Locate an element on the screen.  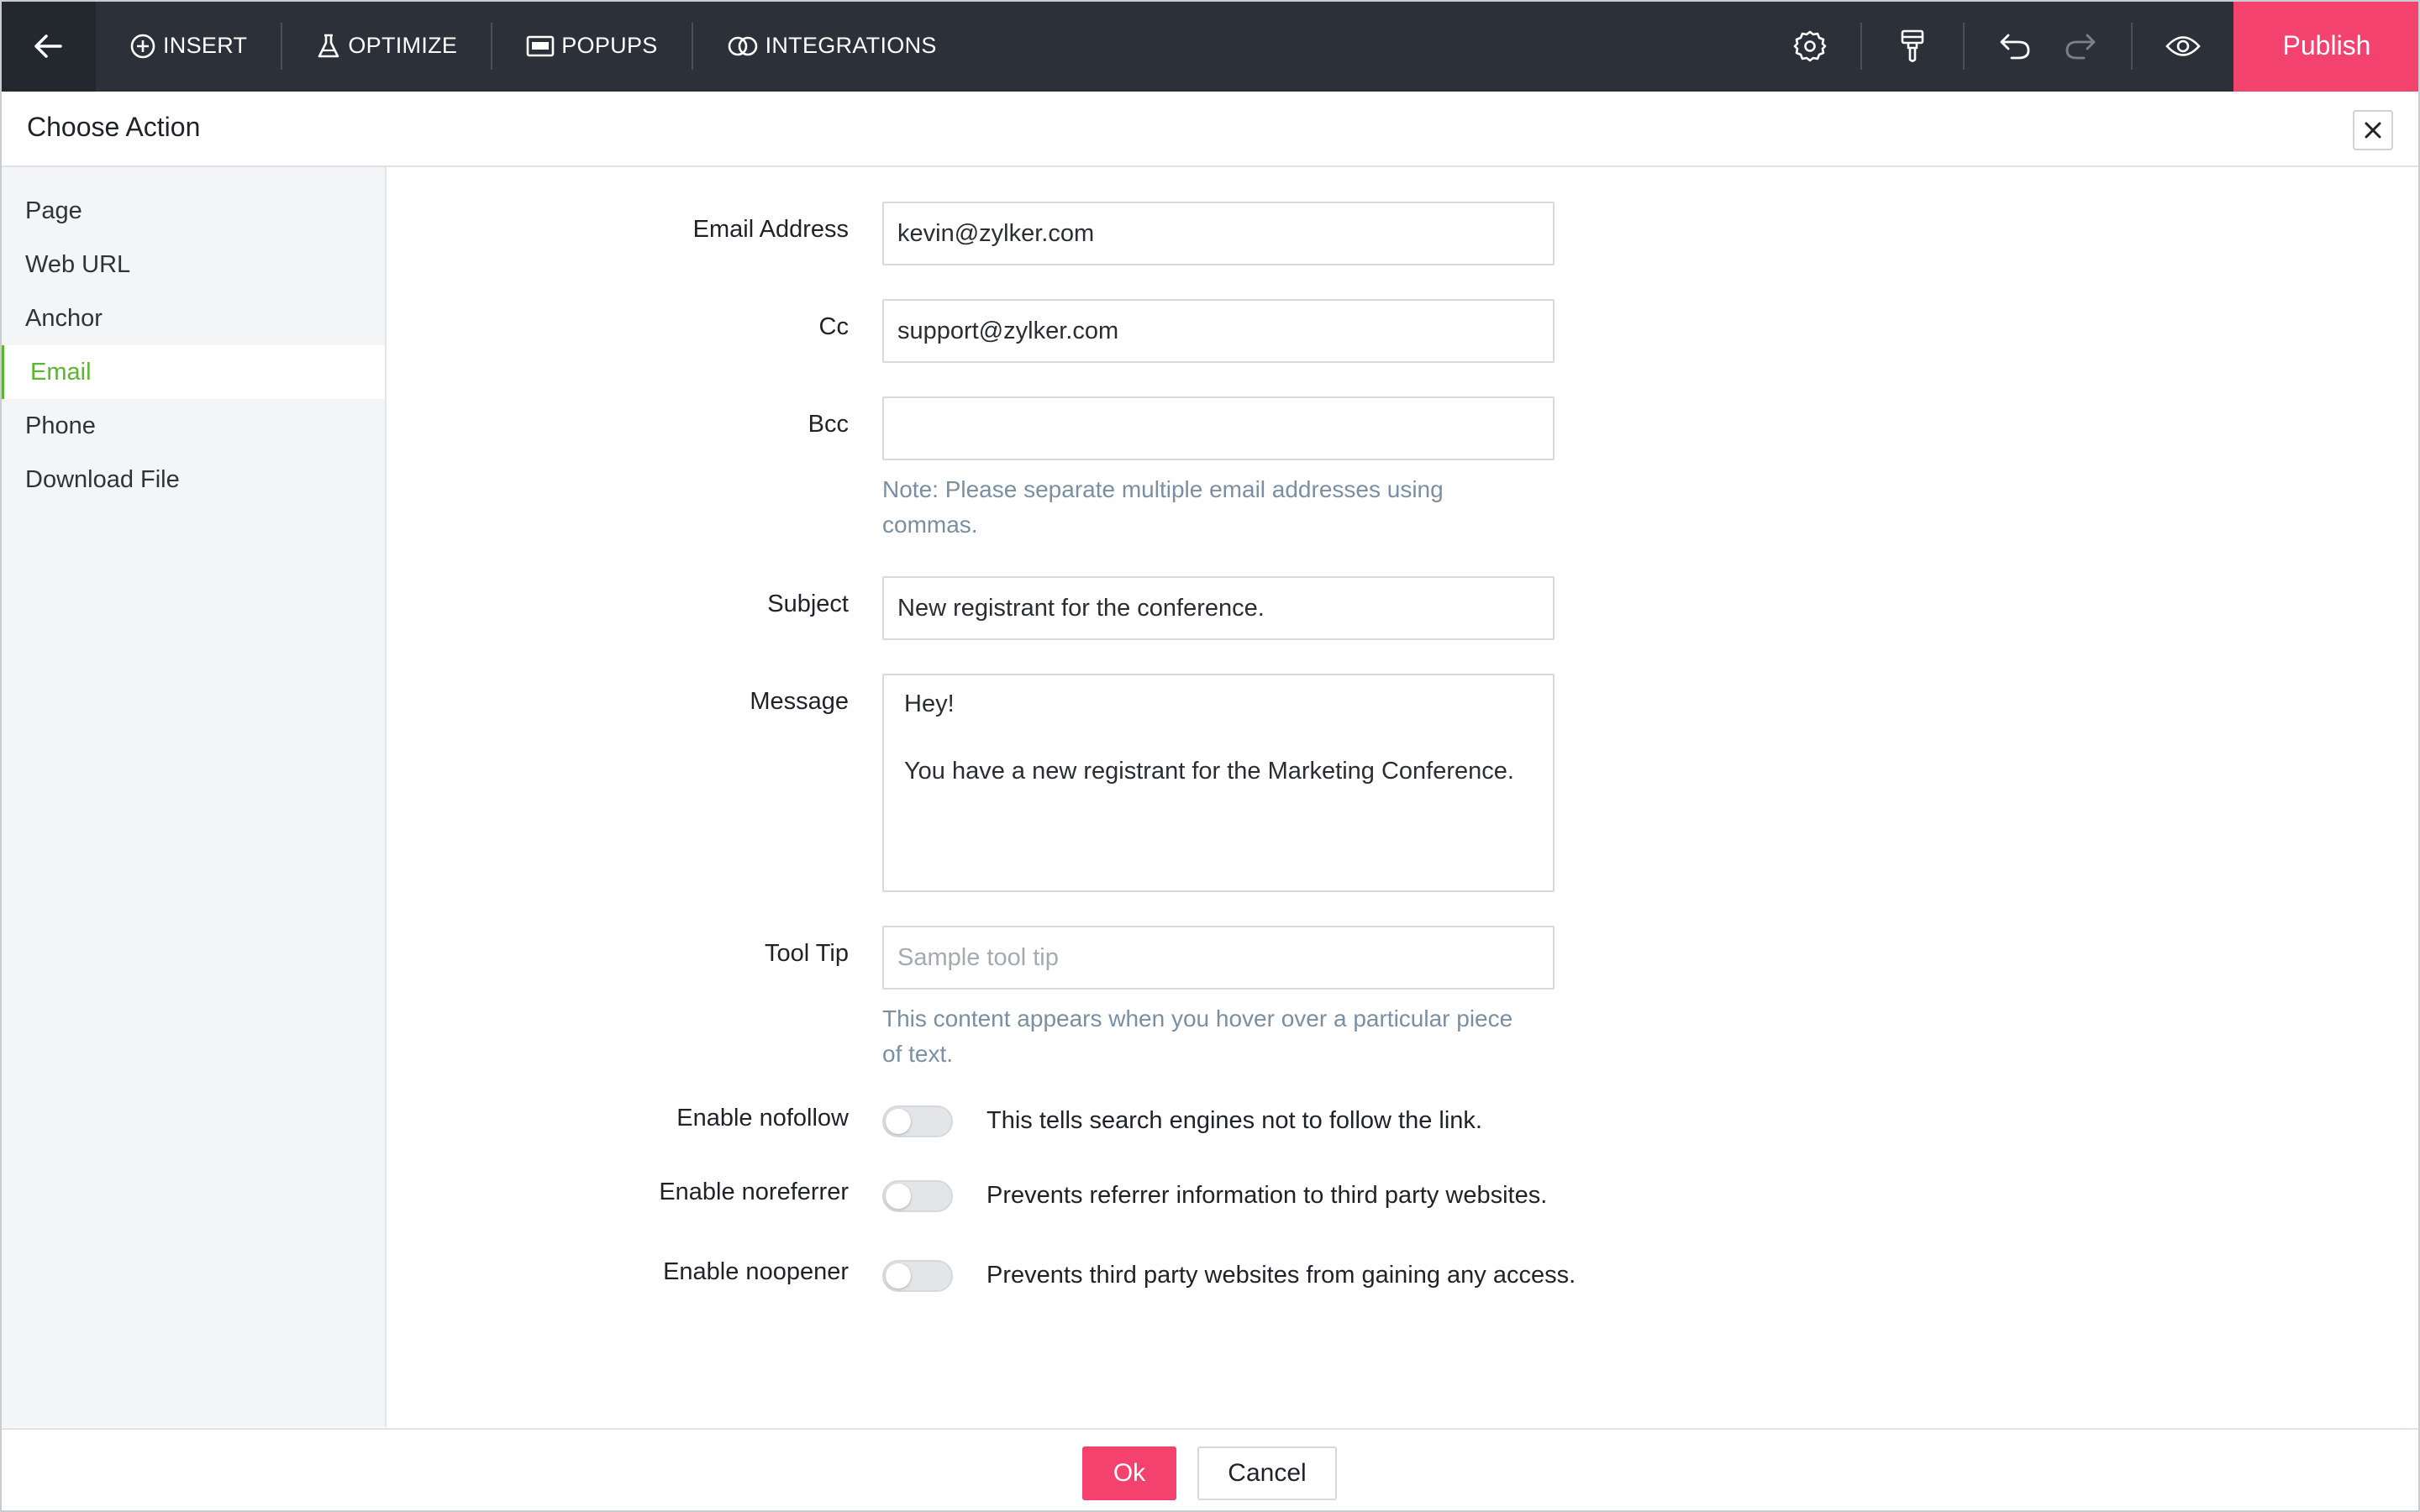
dialog-header: Choose Action is located at coordinates (1210, 129).